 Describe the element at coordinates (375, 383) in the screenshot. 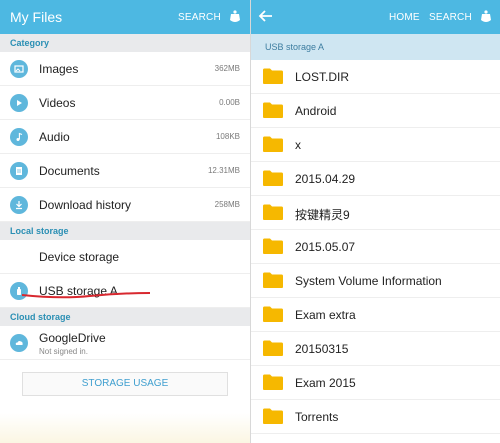

I see `folder-row: Exam 2015` at that location.